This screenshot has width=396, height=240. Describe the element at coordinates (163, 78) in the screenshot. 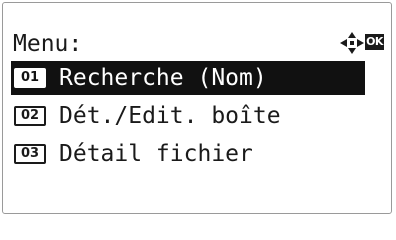

I see `menu-item-label: Recherche (Nom)` at that location.